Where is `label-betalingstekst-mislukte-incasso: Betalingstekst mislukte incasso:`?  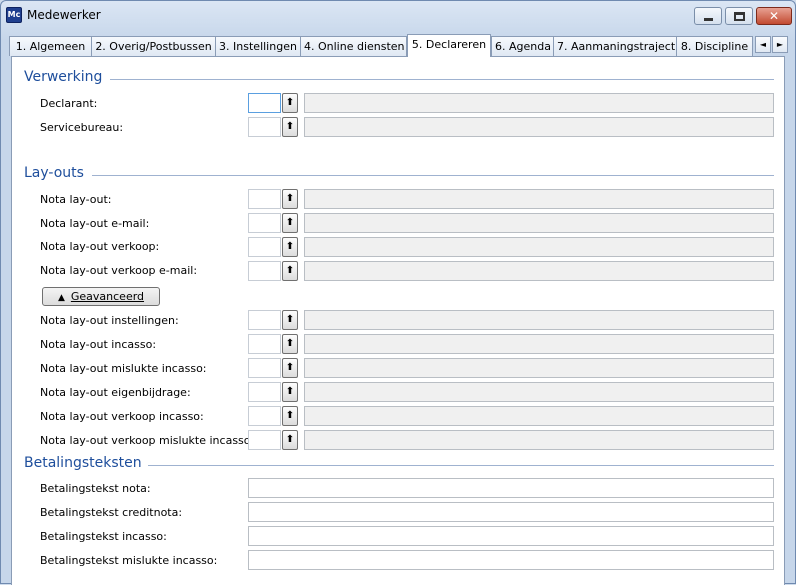
label-betalingstekst-mislukte-incasso: Betalingstekst mislukte incasso: is located at coordinates (129, 560).